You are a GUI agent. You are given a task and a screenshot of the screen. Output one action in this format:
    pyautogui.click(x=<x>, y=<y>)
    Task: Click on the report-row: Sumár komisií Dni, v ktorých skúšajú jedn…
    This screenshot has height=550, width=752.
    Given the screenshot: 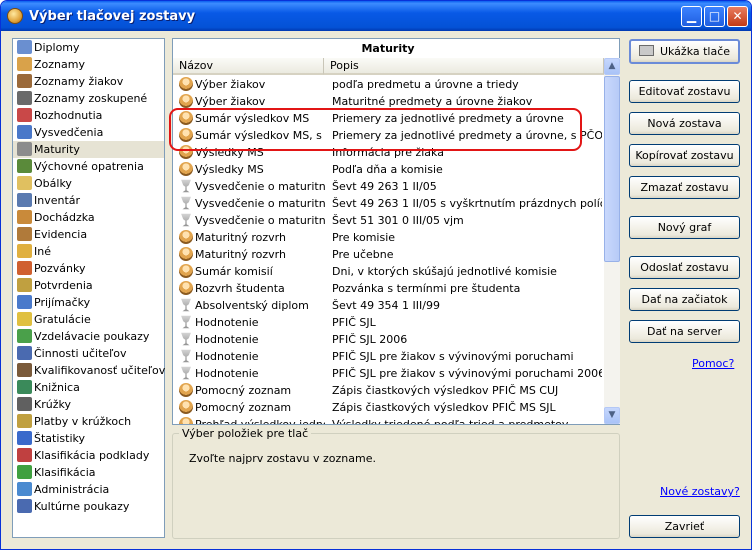 What is the action you would take?
    pyautogui.click(x=388, y=271)
    